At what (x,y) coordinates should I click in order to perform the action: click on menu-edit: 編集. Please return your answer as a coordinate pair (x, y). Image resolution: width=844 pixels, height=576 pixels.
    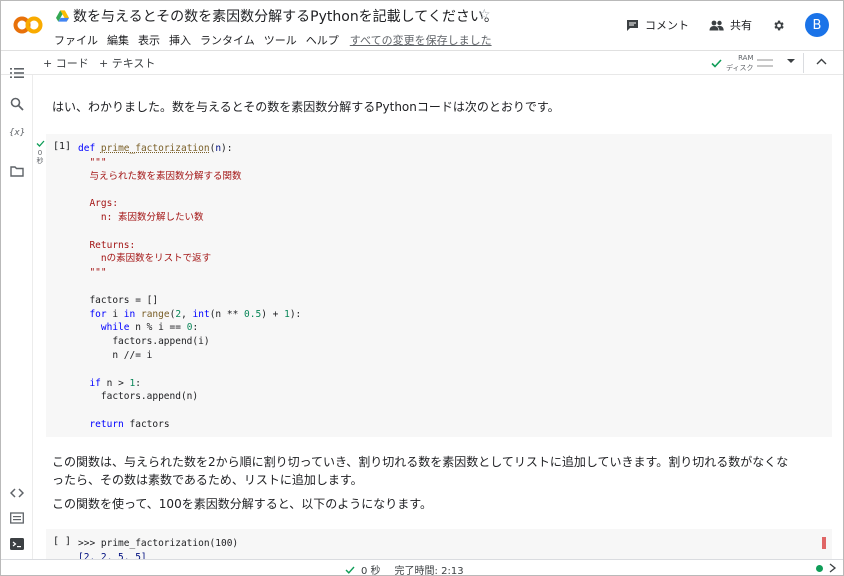
    Looking at the image, I should click on (118, 40).